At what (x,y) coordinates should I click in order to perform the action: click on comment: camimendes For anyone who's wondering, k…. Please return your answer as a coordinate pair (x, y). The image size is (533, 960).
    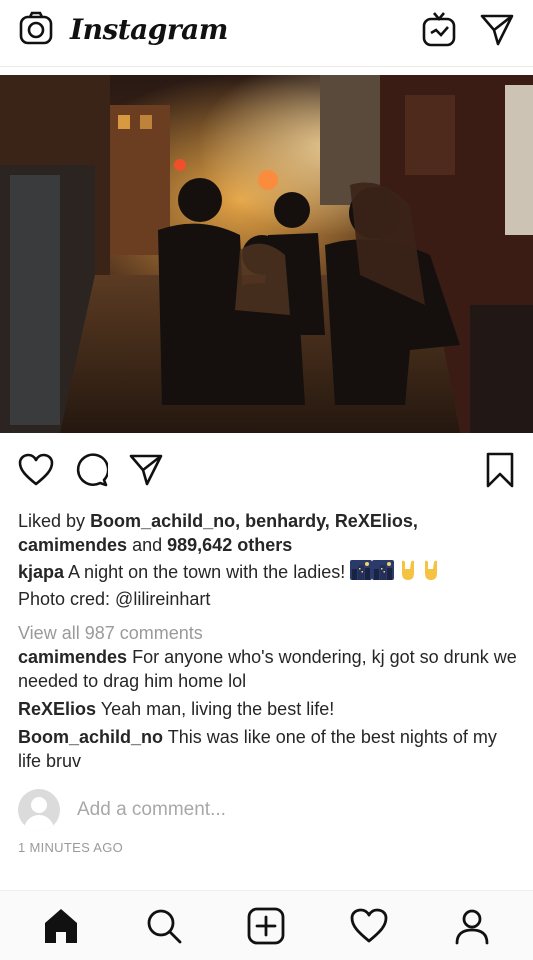
    Looking at the image, I should click on (270, 669).